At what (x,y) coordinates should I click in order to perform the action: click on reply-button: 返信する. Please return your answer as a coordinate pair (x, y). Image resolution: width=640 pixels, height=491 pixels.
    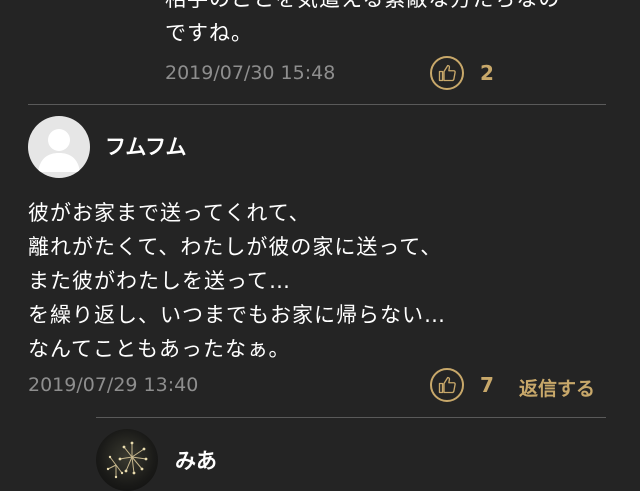
    Looking at the image, I should click on (557, 387).